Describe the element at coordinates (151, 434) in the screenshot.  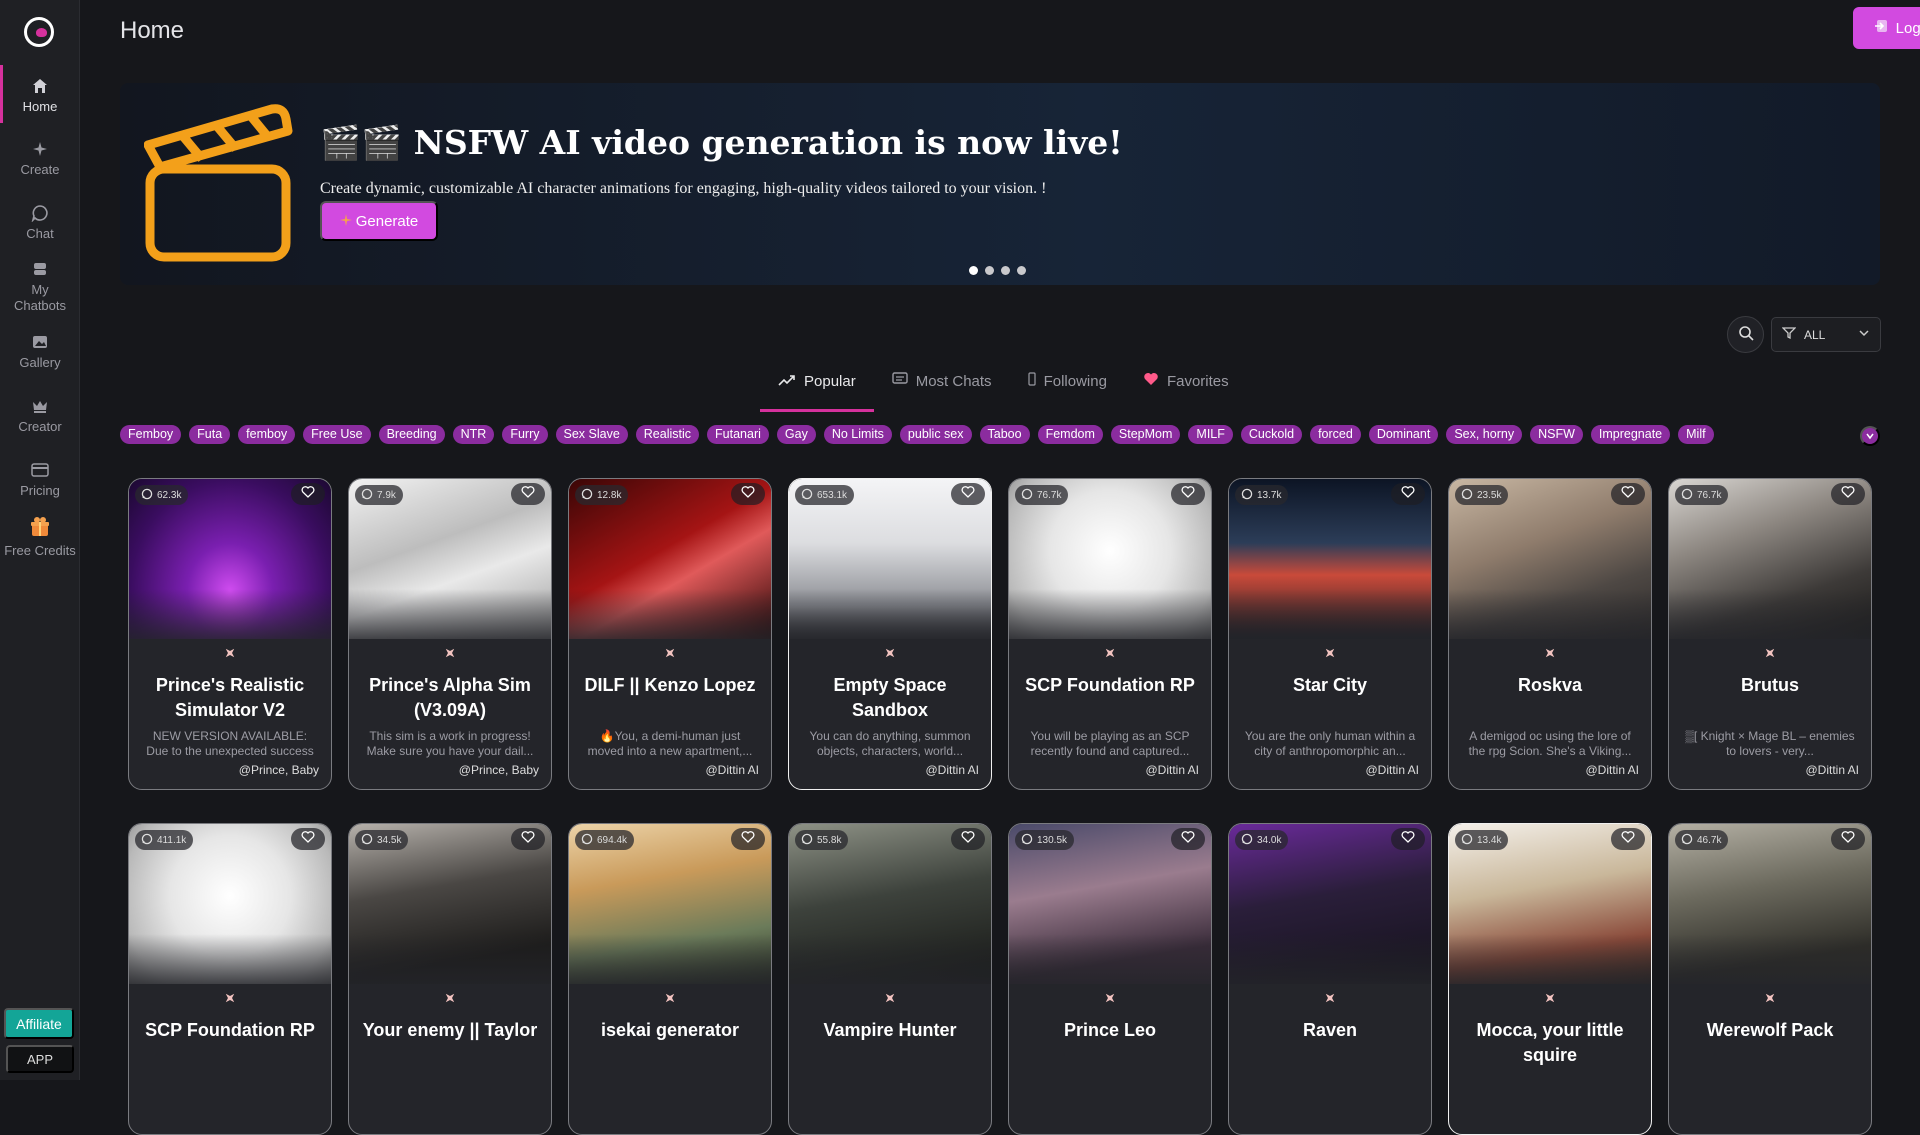
I see `tag-chip: Femboy` at that location.